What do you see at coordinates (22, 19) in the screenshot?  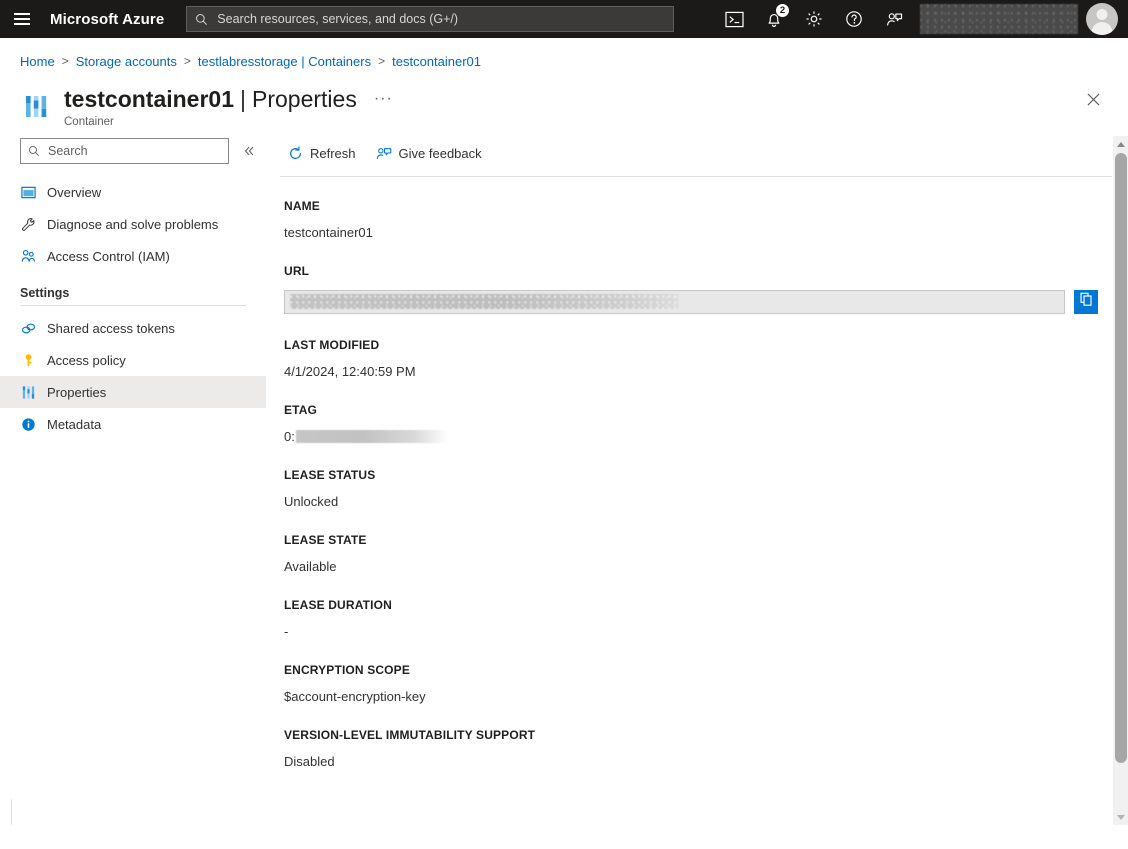 I see `hamburger-icon` at bounding box center [22, 19].